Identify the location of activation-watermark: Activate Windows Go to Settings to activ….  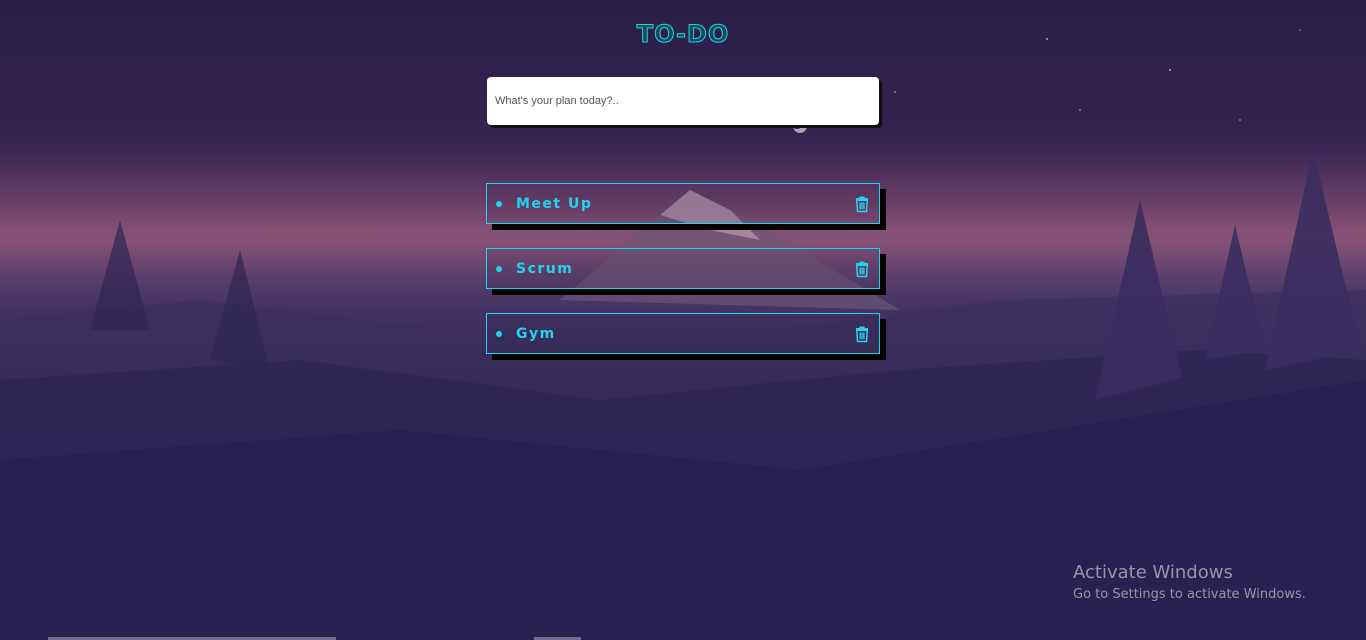
(1189, 582).